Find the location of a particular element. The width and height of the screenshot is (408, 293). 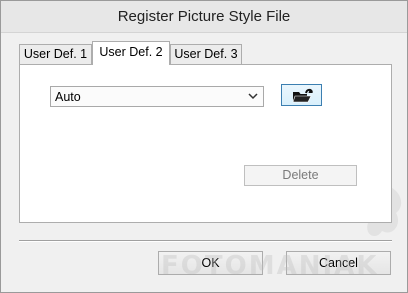

ok-button: OK is located at coordinates (210, 263).